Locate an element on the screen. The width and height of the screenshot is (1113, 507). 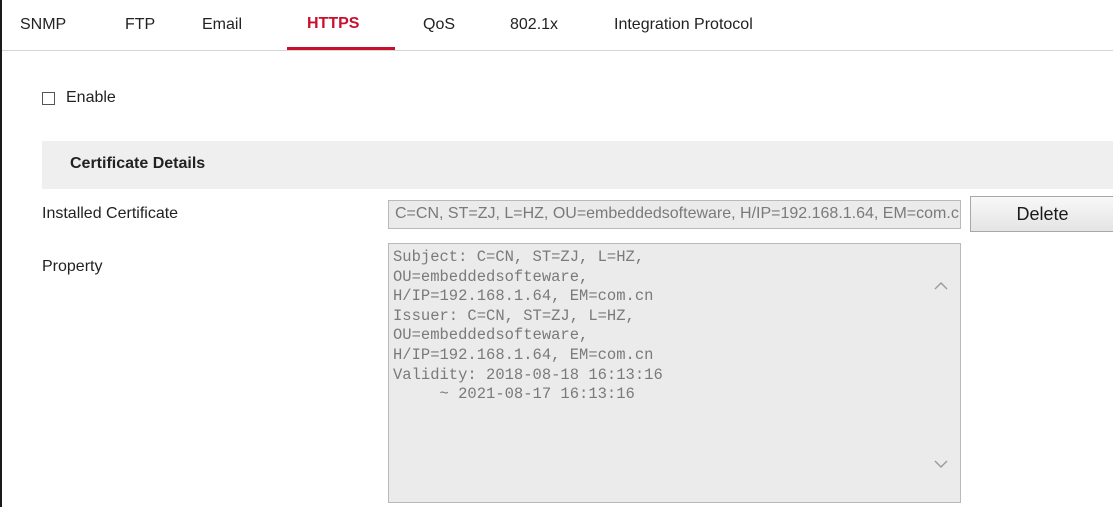
tab-8021x: 802.1x is located at coordinates (534, 25).